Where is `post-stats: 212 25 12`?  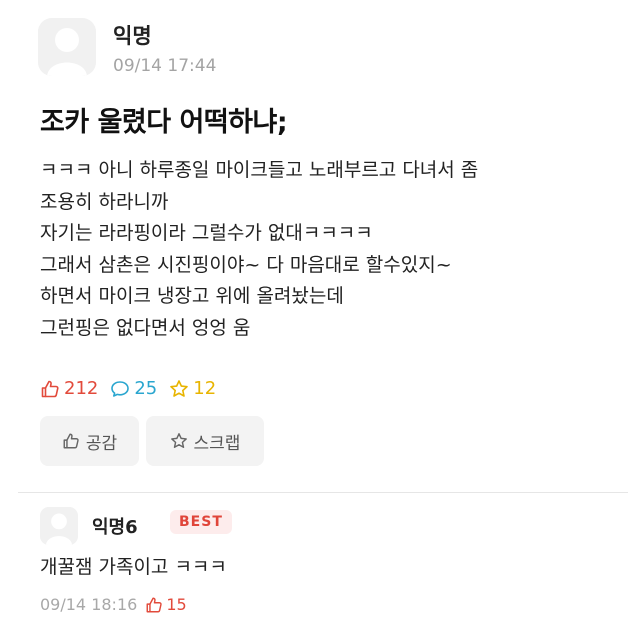
post-stats: 212 25 12 is located at coordinates (134, 388).